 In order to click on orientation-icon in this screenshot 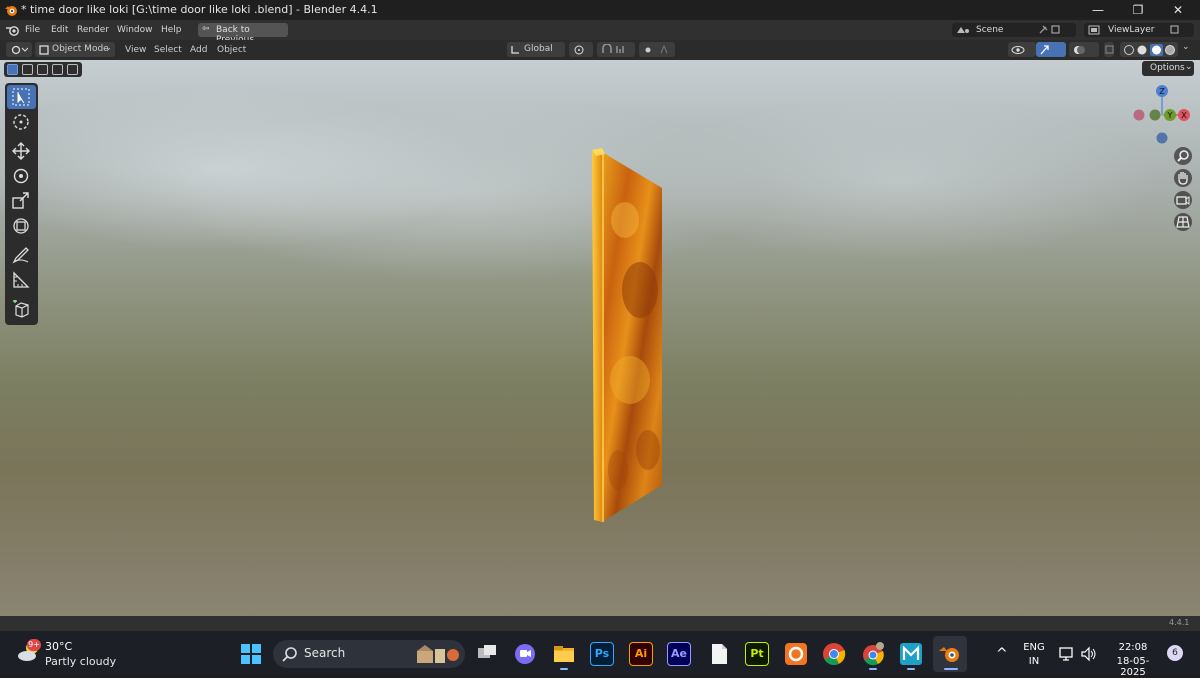, I will do `click(515, 50)`.